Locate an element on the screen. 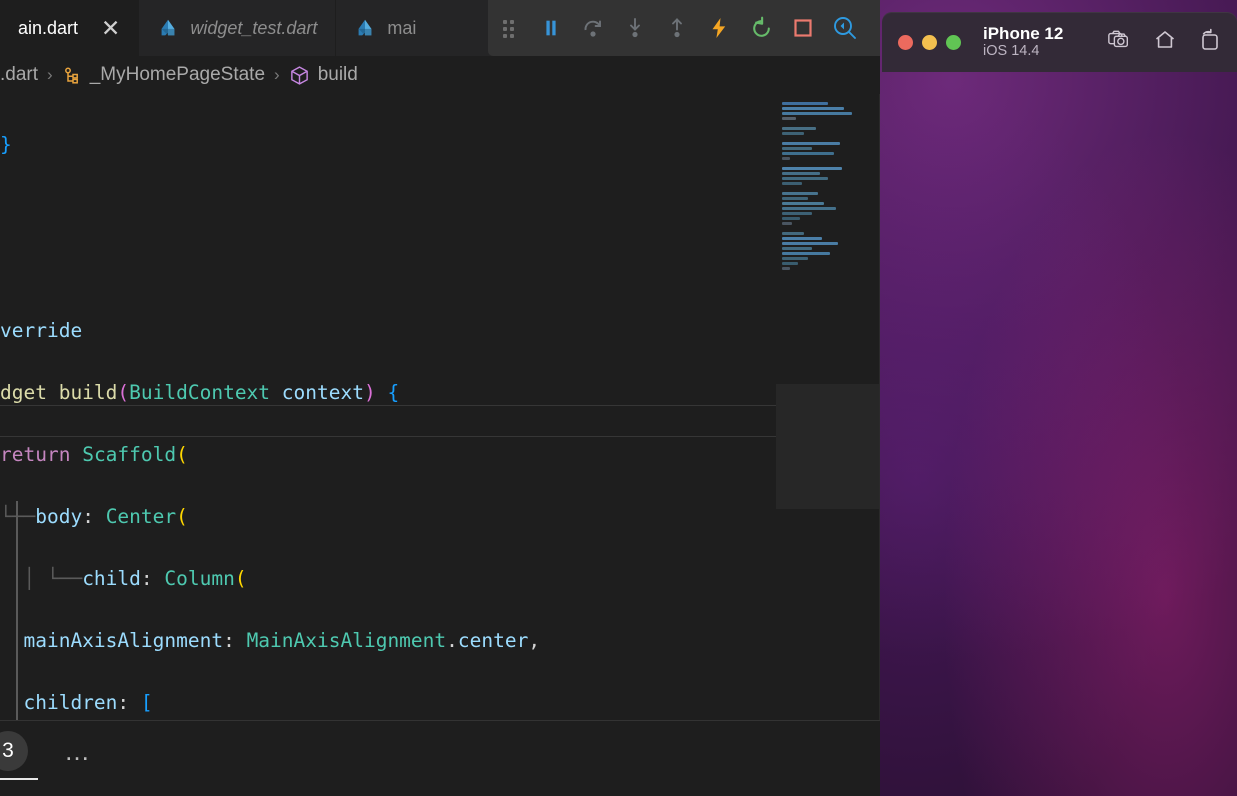 The image size is (1237, 796). minimap-slider is located at coordinates (828, 446).